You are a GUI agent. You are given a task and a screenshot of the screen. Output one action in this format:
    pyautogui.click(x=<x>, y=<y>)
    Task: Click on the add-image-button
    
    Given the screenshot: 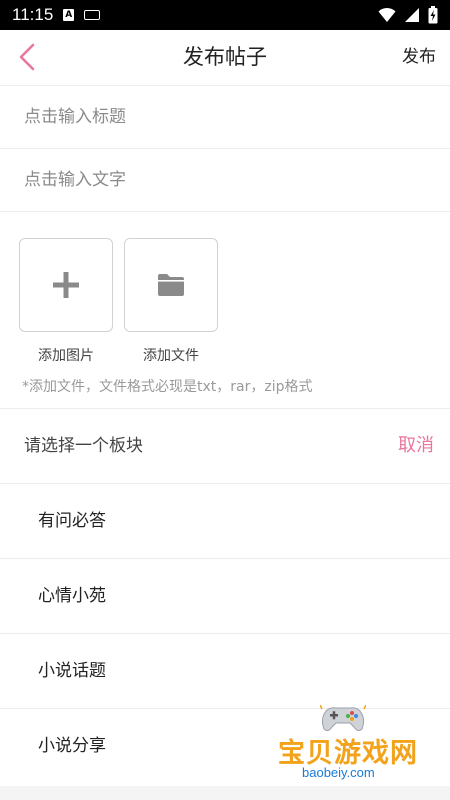 What is the action you would take?
    pyautogui.click(x=66, y=285)
    